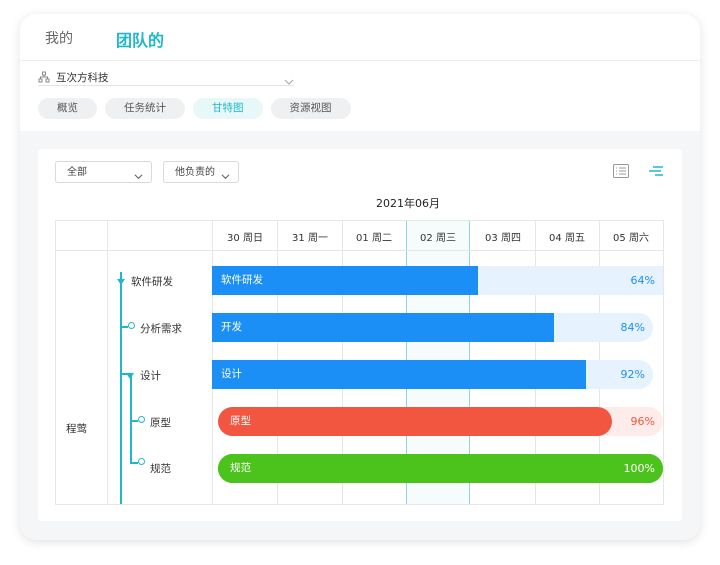 This screenshot has width=720, height=565. Describe the element at coordinates (44, 77) in the screenshot. I see `org-tree-icon` at that location.